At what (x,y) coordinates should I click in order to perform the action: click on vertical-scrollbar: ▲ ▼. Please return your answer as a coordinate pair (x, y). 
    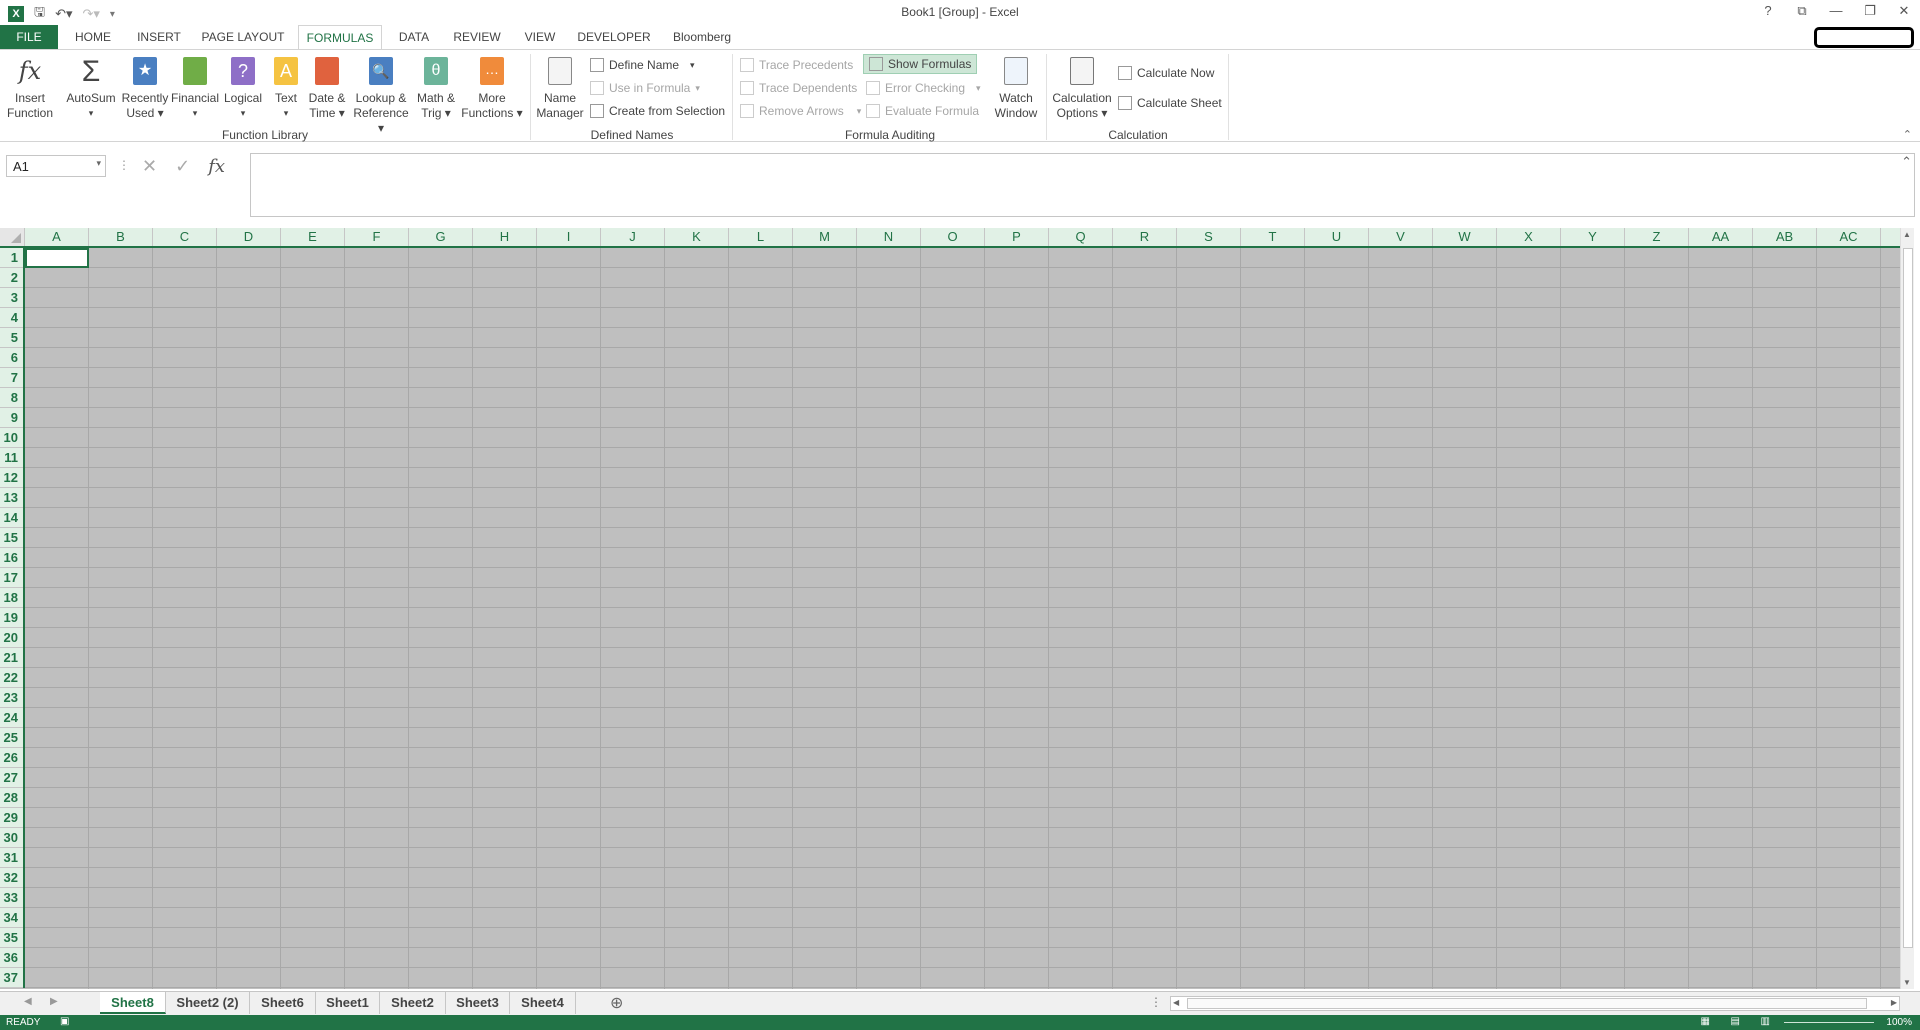
    Looking at the image, I should click on (1907, 608).